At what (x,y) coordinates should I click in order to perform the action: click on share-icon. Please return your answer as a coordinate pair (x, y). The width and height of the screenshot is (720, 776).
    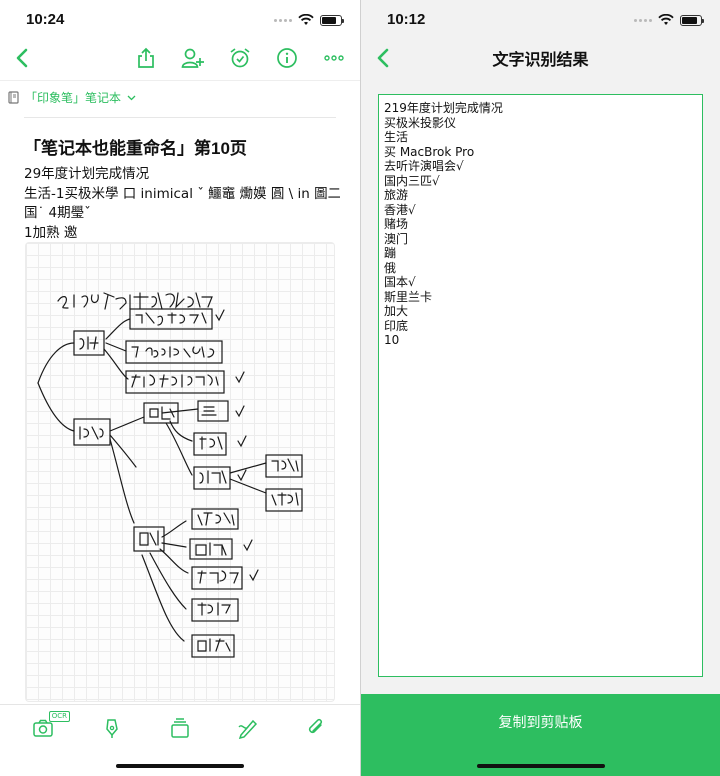
    Looking at the image, I should click on (145, 57).